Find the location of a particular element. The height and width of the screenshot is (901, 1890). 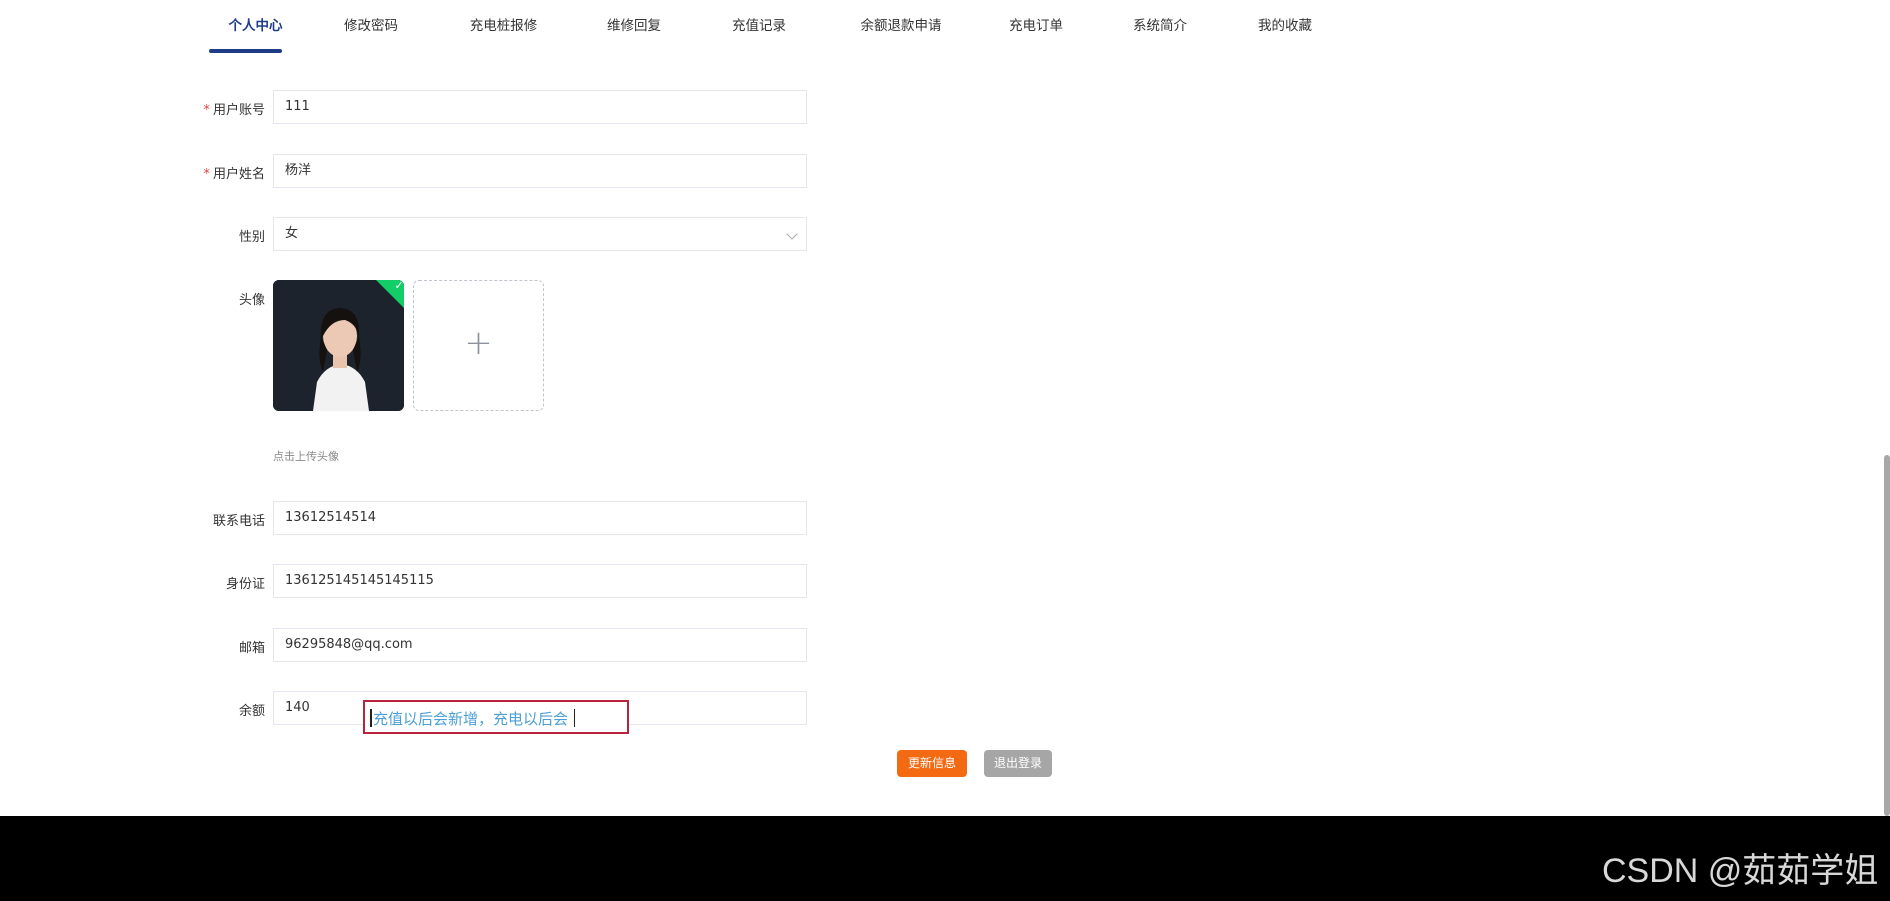

gender-select: 女 is located at coordinates (540, 234).